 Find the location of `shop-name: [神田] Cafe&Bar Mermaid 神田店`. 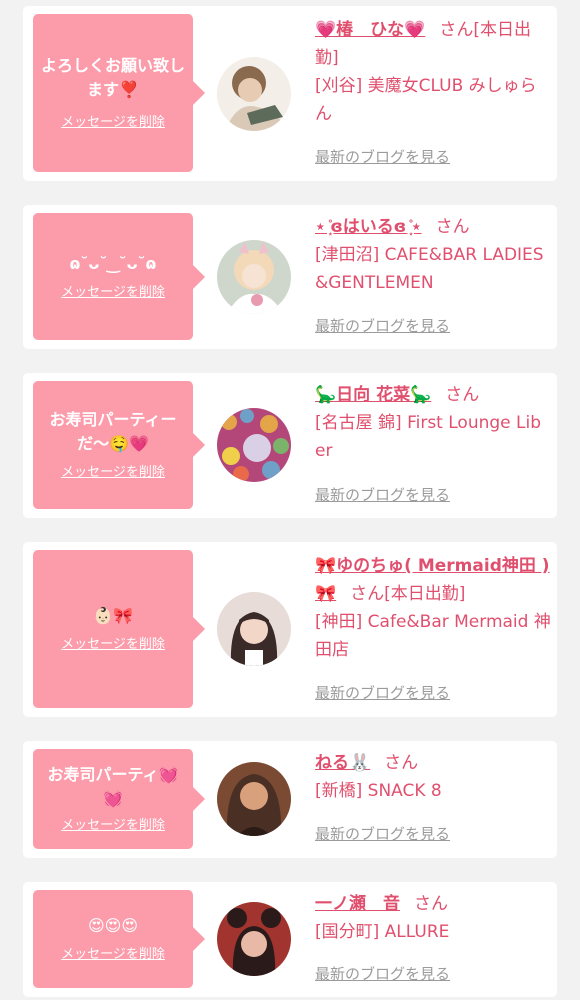

shop-name: [神田] Cafe&Bar Mermaid 神田店 is located at coordinates (433, 636).